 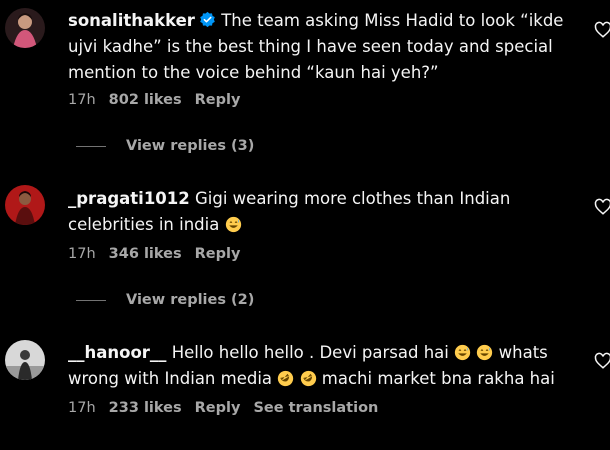 I want to click on comment-body-part1: Hello hello hello . Devi parsad hai, so click(x=310, y=352).